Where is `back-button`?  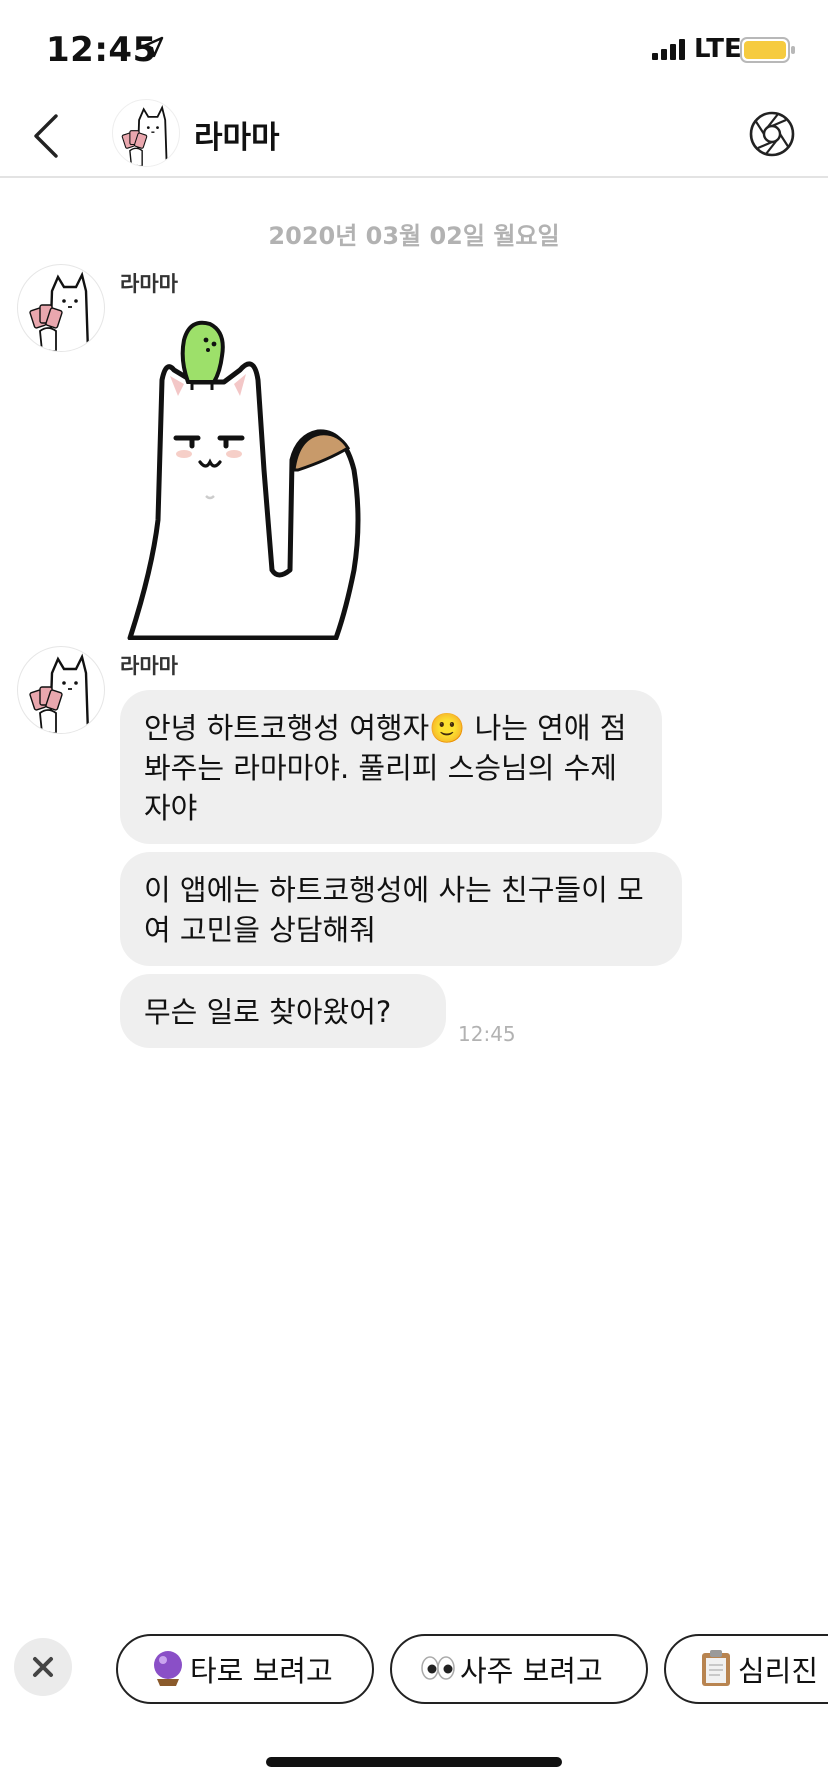
back-button is located at coordinates (48, 136).